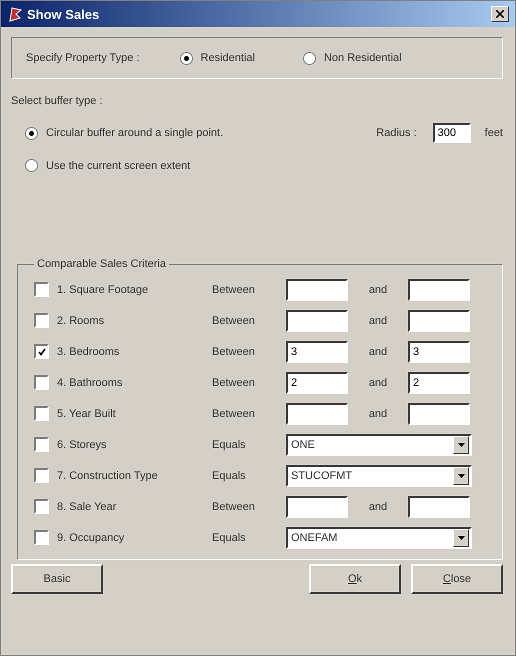 The width and height of the screenshot is (516, 656). Describe the element at coordinates (80, 320) in the screenshot. I see `criteria-label: 2. Rooms` at that location.